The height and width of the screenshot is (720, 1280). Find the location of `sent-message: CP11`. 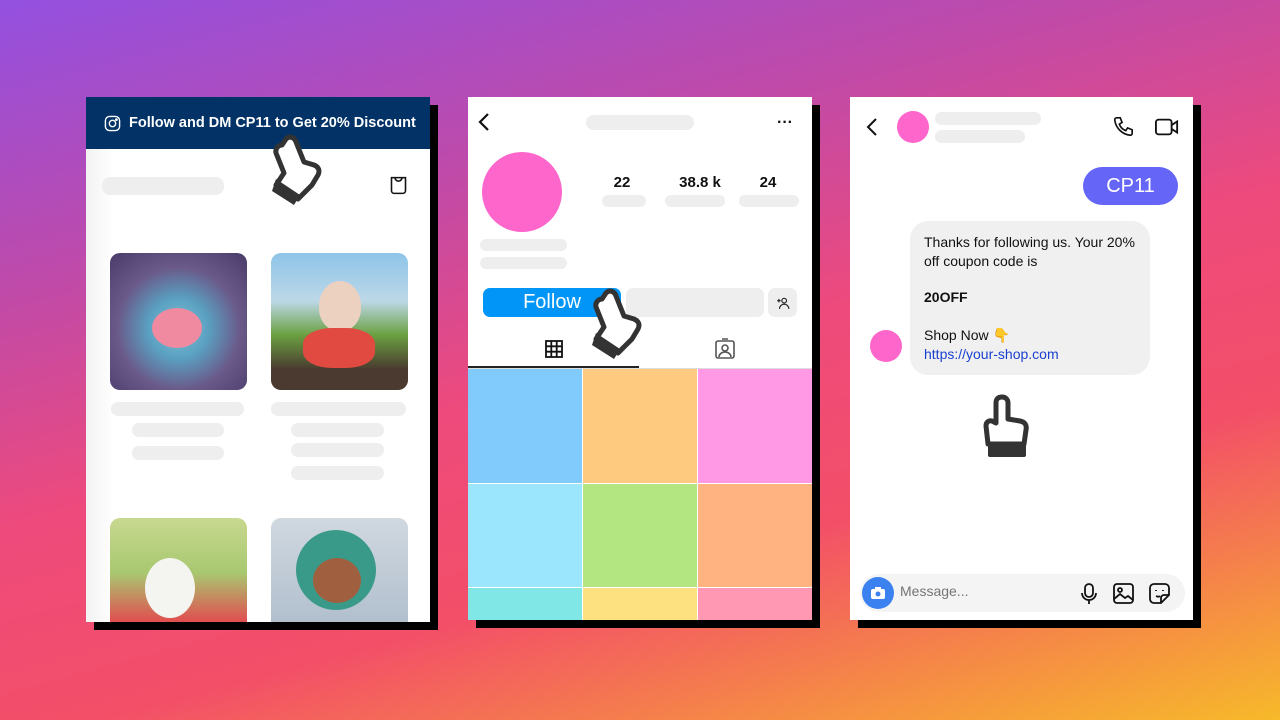

sent-message: CP11 is located at coordinates (1130, 186).